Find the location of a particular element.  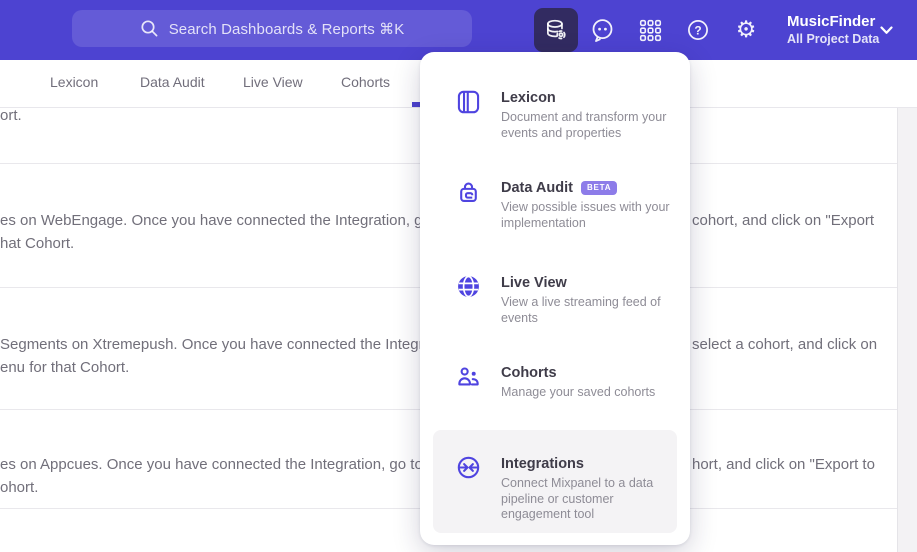

search-input: Search Dashboards & Reports ⌘K is located at coordinates (272, 28).